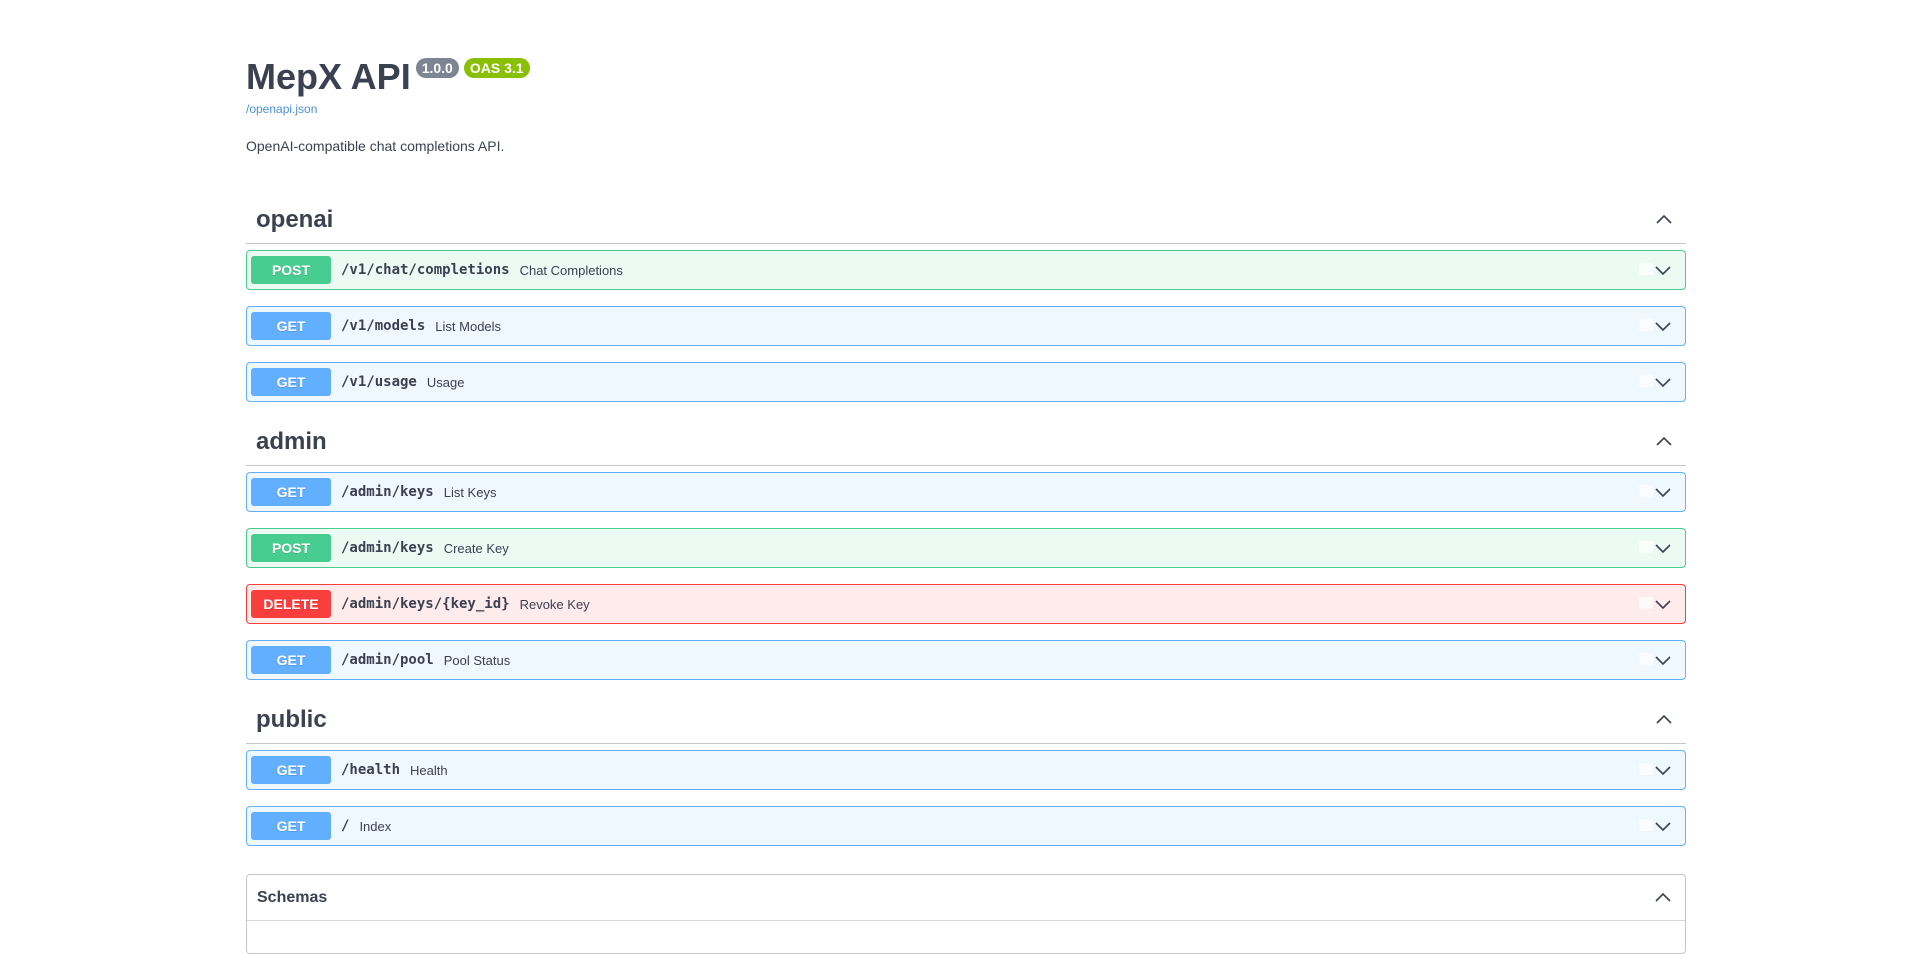 Image resolution: width=1905 pixels, height=954 pixels. Describe the element at coordinates (966, 270) in the screenshot. I see `operation-post: POST/v1/chat/completions Chat Completions` at that location.